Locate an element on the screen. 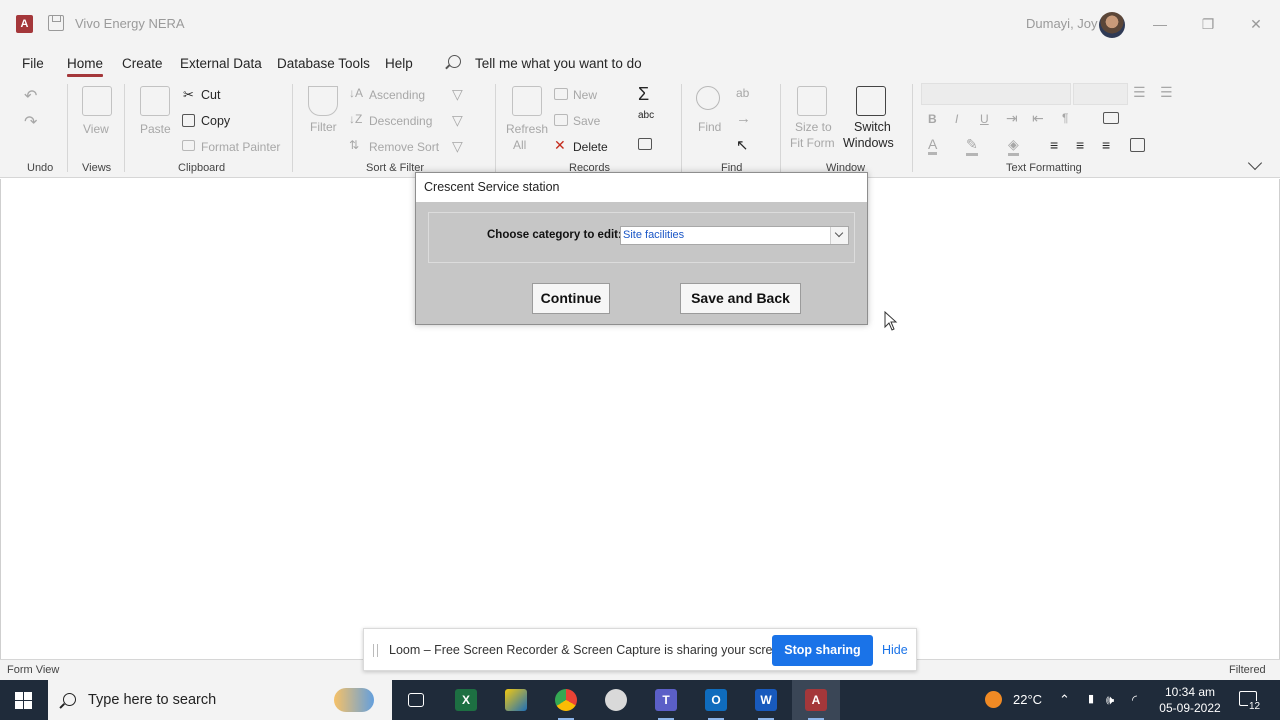  conditional-formatting-icon is located at coordinates (1137, 145).